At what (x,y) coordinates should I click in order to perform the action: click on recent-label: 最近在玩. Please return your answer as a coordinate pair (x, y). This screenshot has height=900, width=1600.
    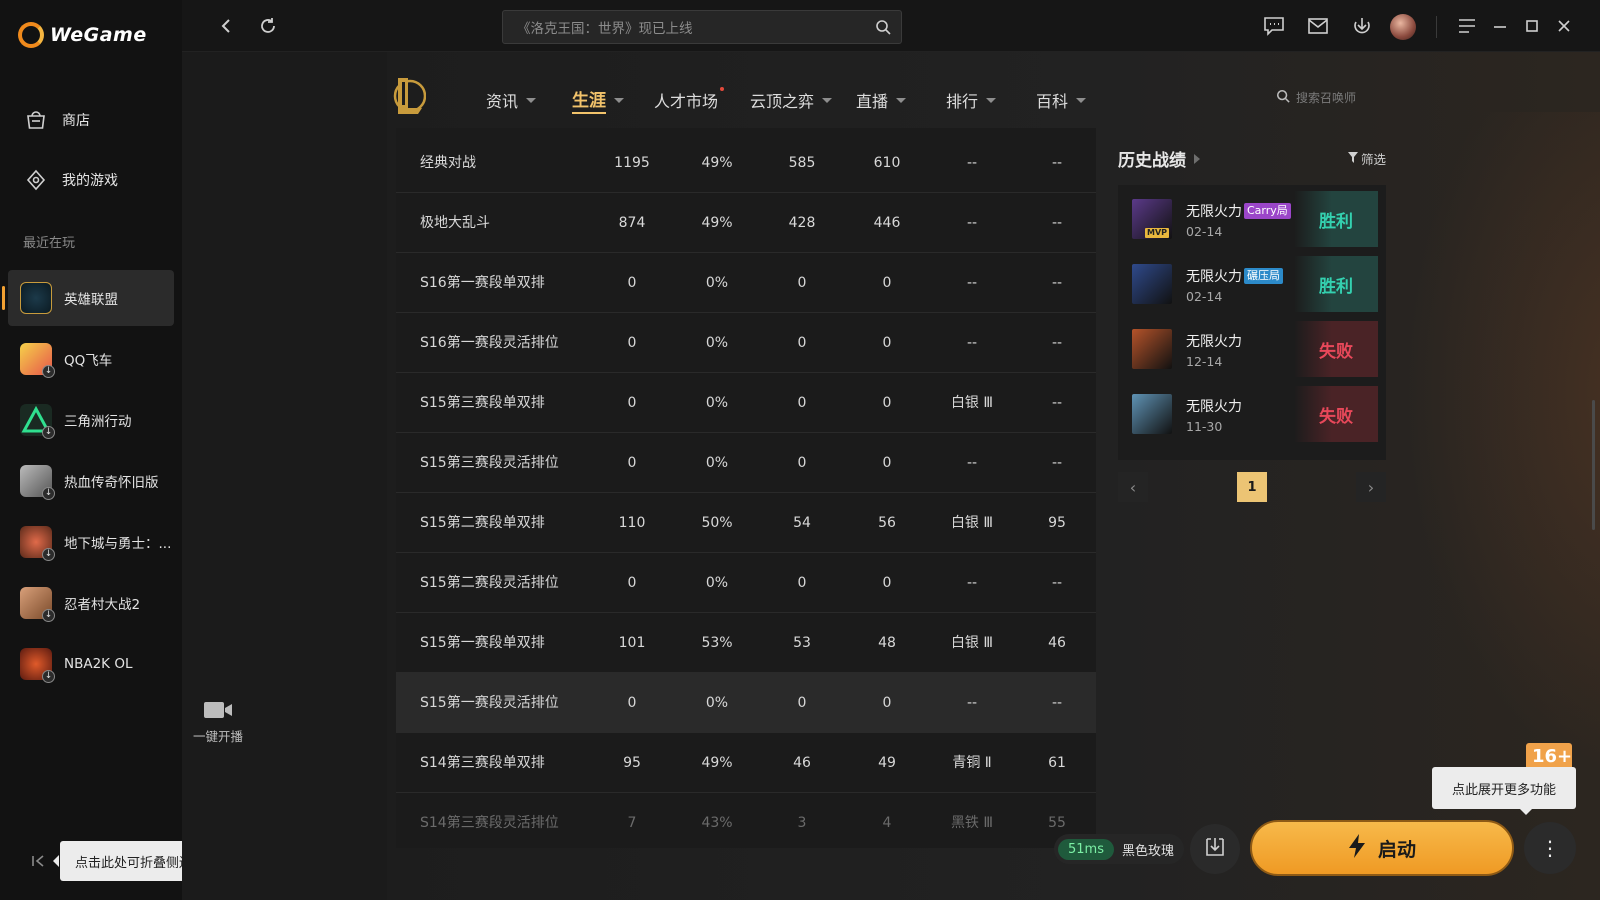
    Looking at the image, I should click on (49, 243).